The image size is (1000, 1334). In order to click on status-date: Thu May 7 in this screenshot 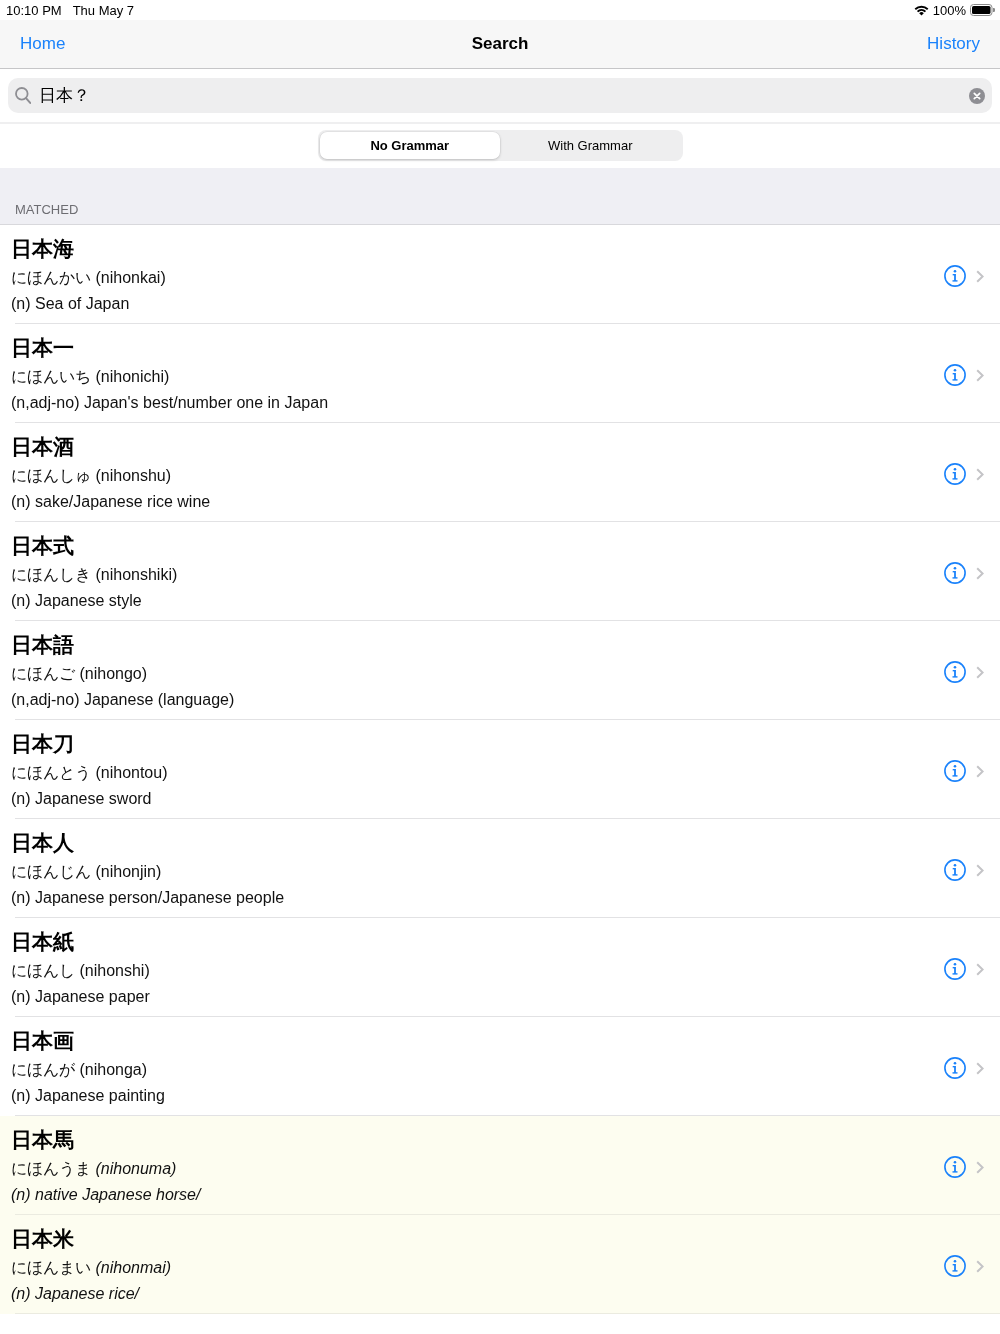, I will do `click(103, 10)`.